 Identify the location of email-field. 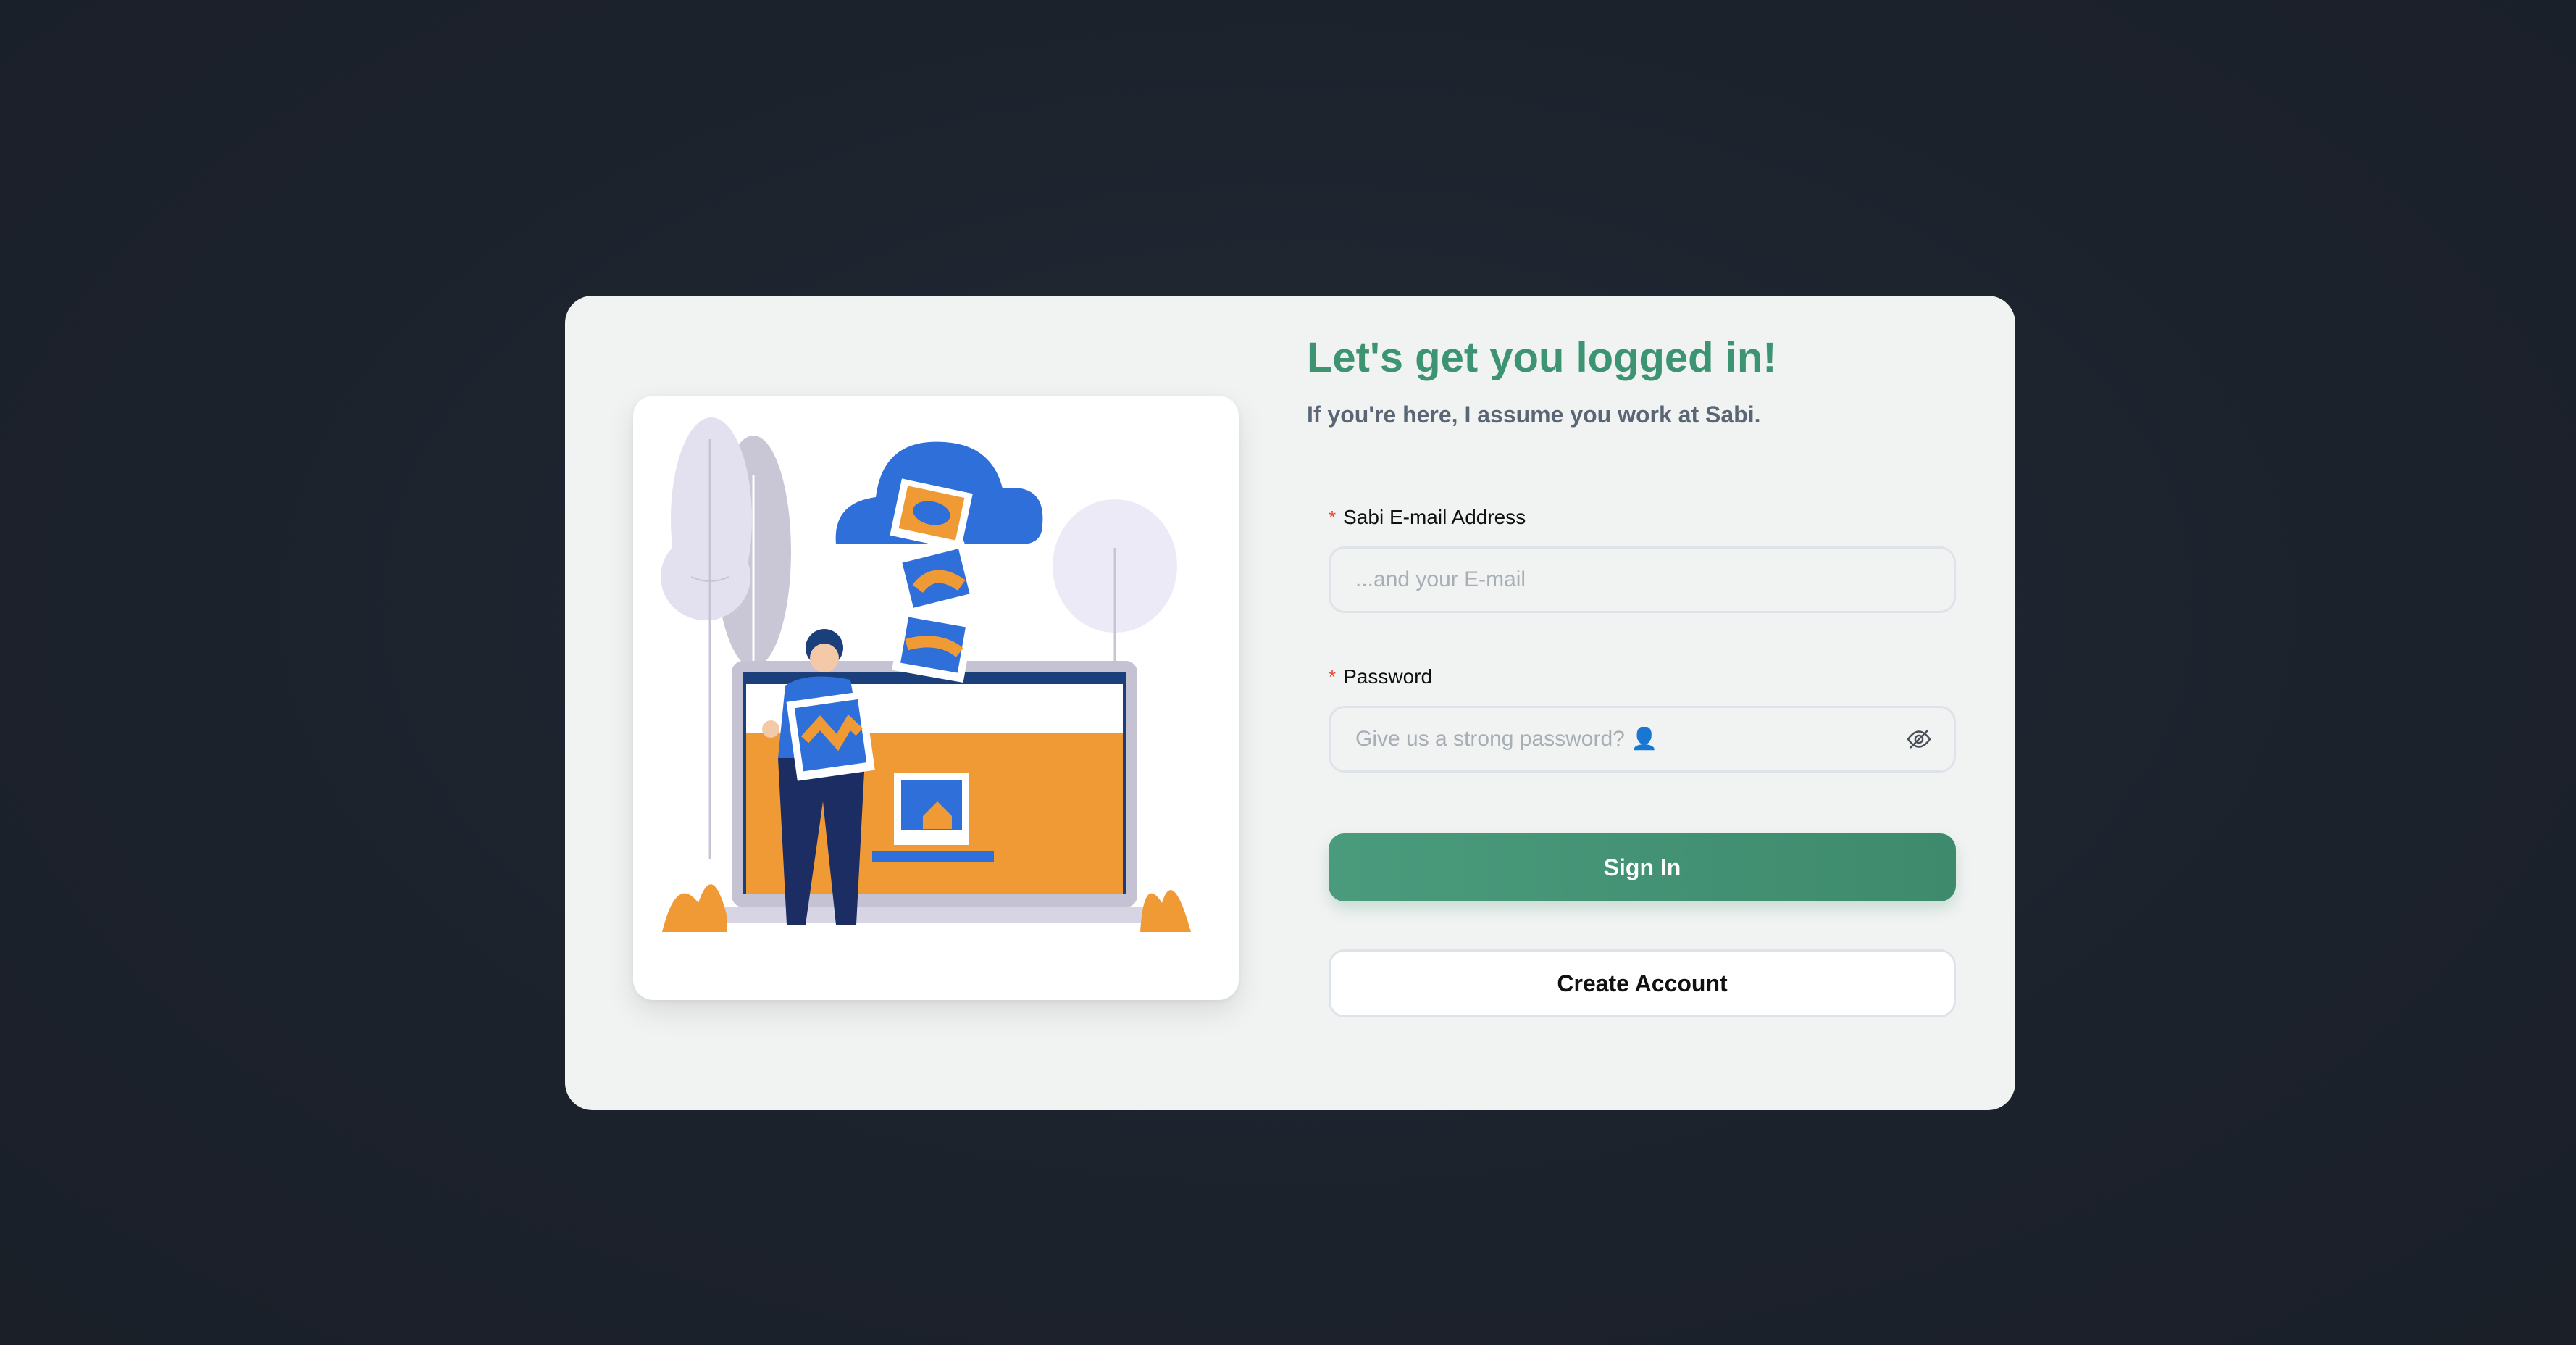
(1642, 579).